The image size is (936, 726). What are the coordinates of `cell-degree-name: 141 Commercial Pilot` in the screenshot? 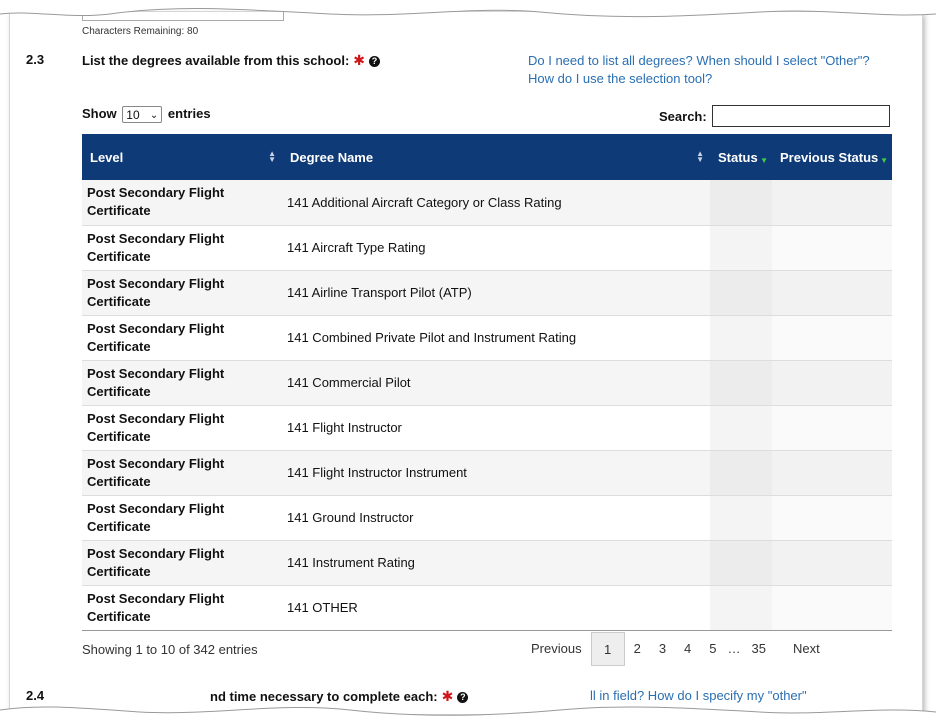 It's located at (496, 383).